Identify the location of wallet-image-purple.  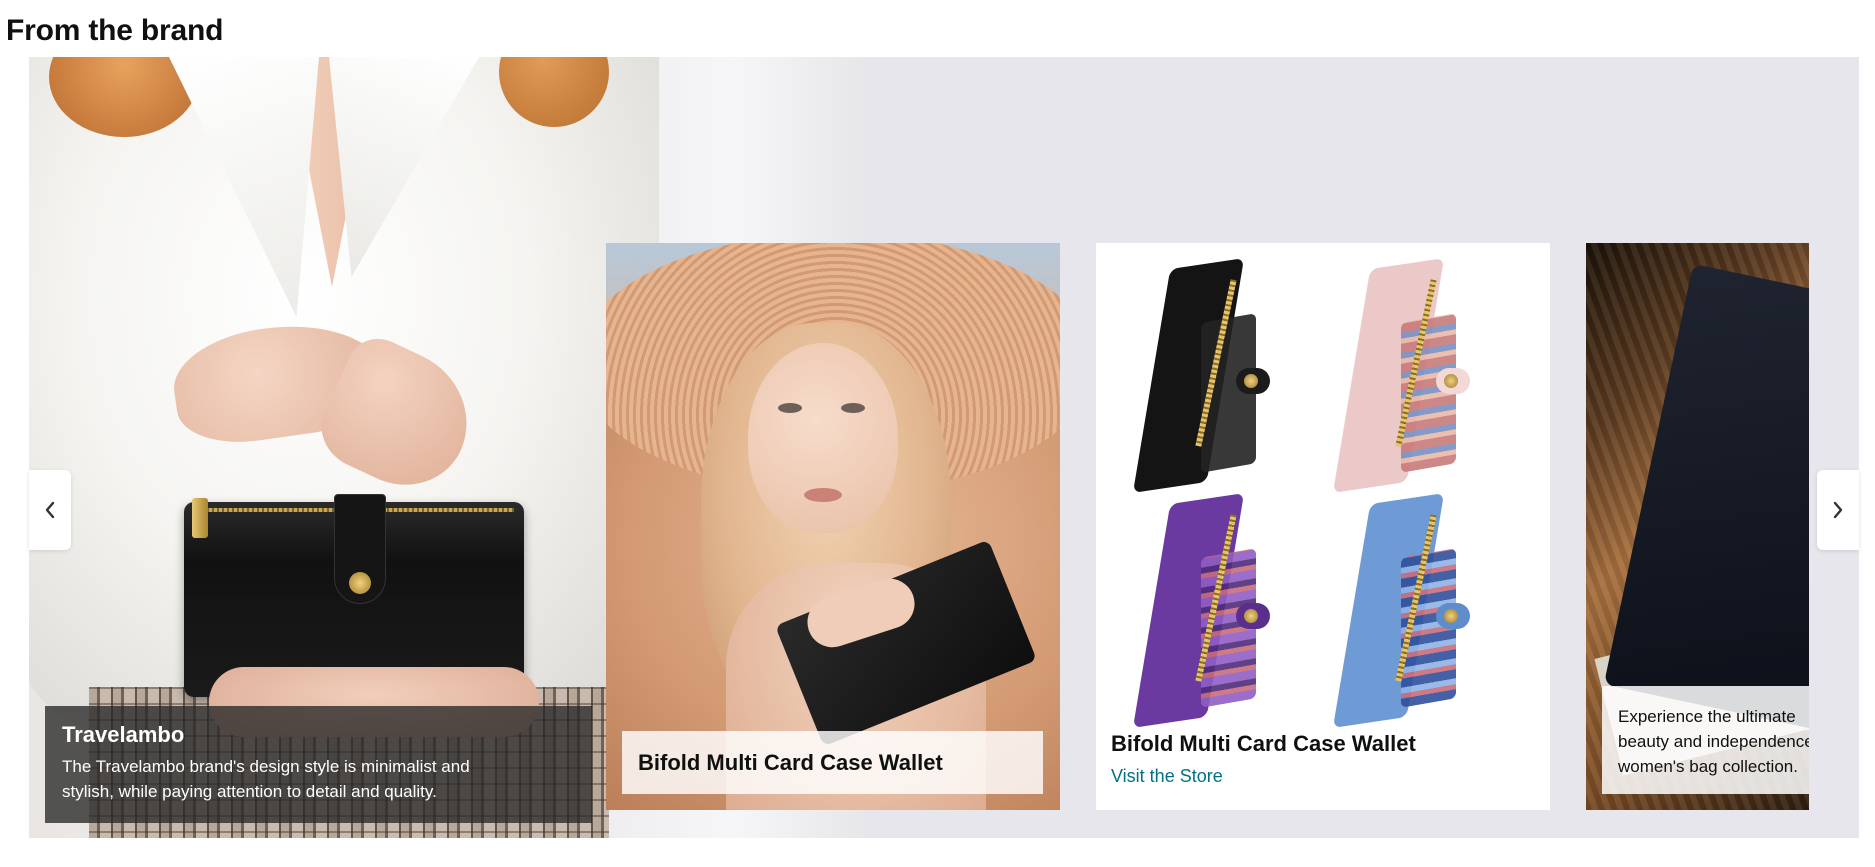
(1206, 610).